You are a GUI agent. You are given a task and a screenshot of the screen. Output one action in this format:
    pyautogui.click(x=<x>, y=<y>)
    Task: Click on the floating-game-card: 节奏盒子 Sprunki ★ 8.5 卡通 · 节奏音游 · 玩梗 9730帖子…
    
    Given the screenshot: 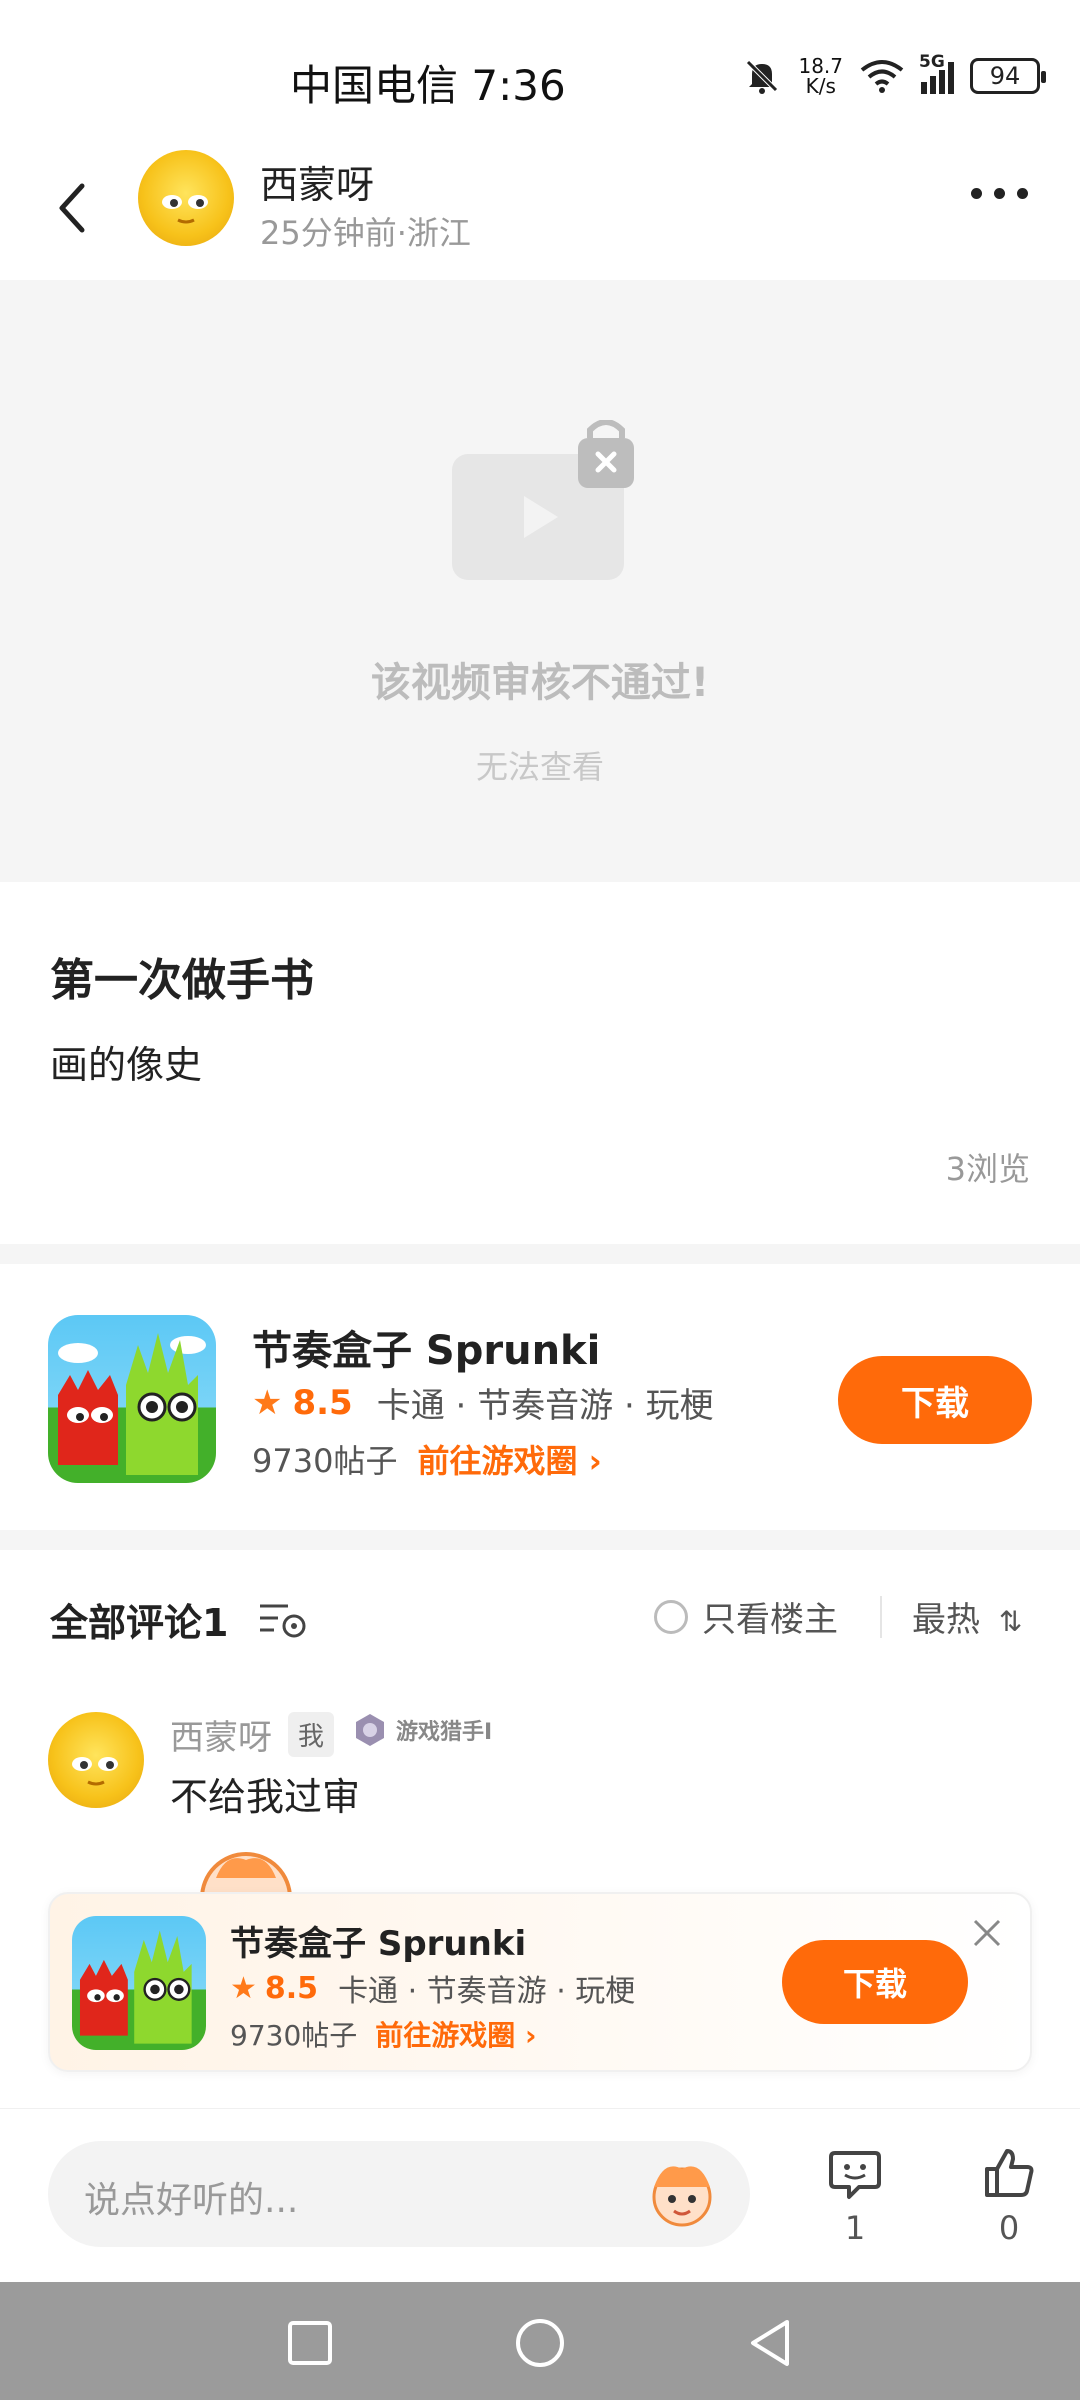 What is the action you would take?
    pyautogui.click(x=540, y=1982)
    